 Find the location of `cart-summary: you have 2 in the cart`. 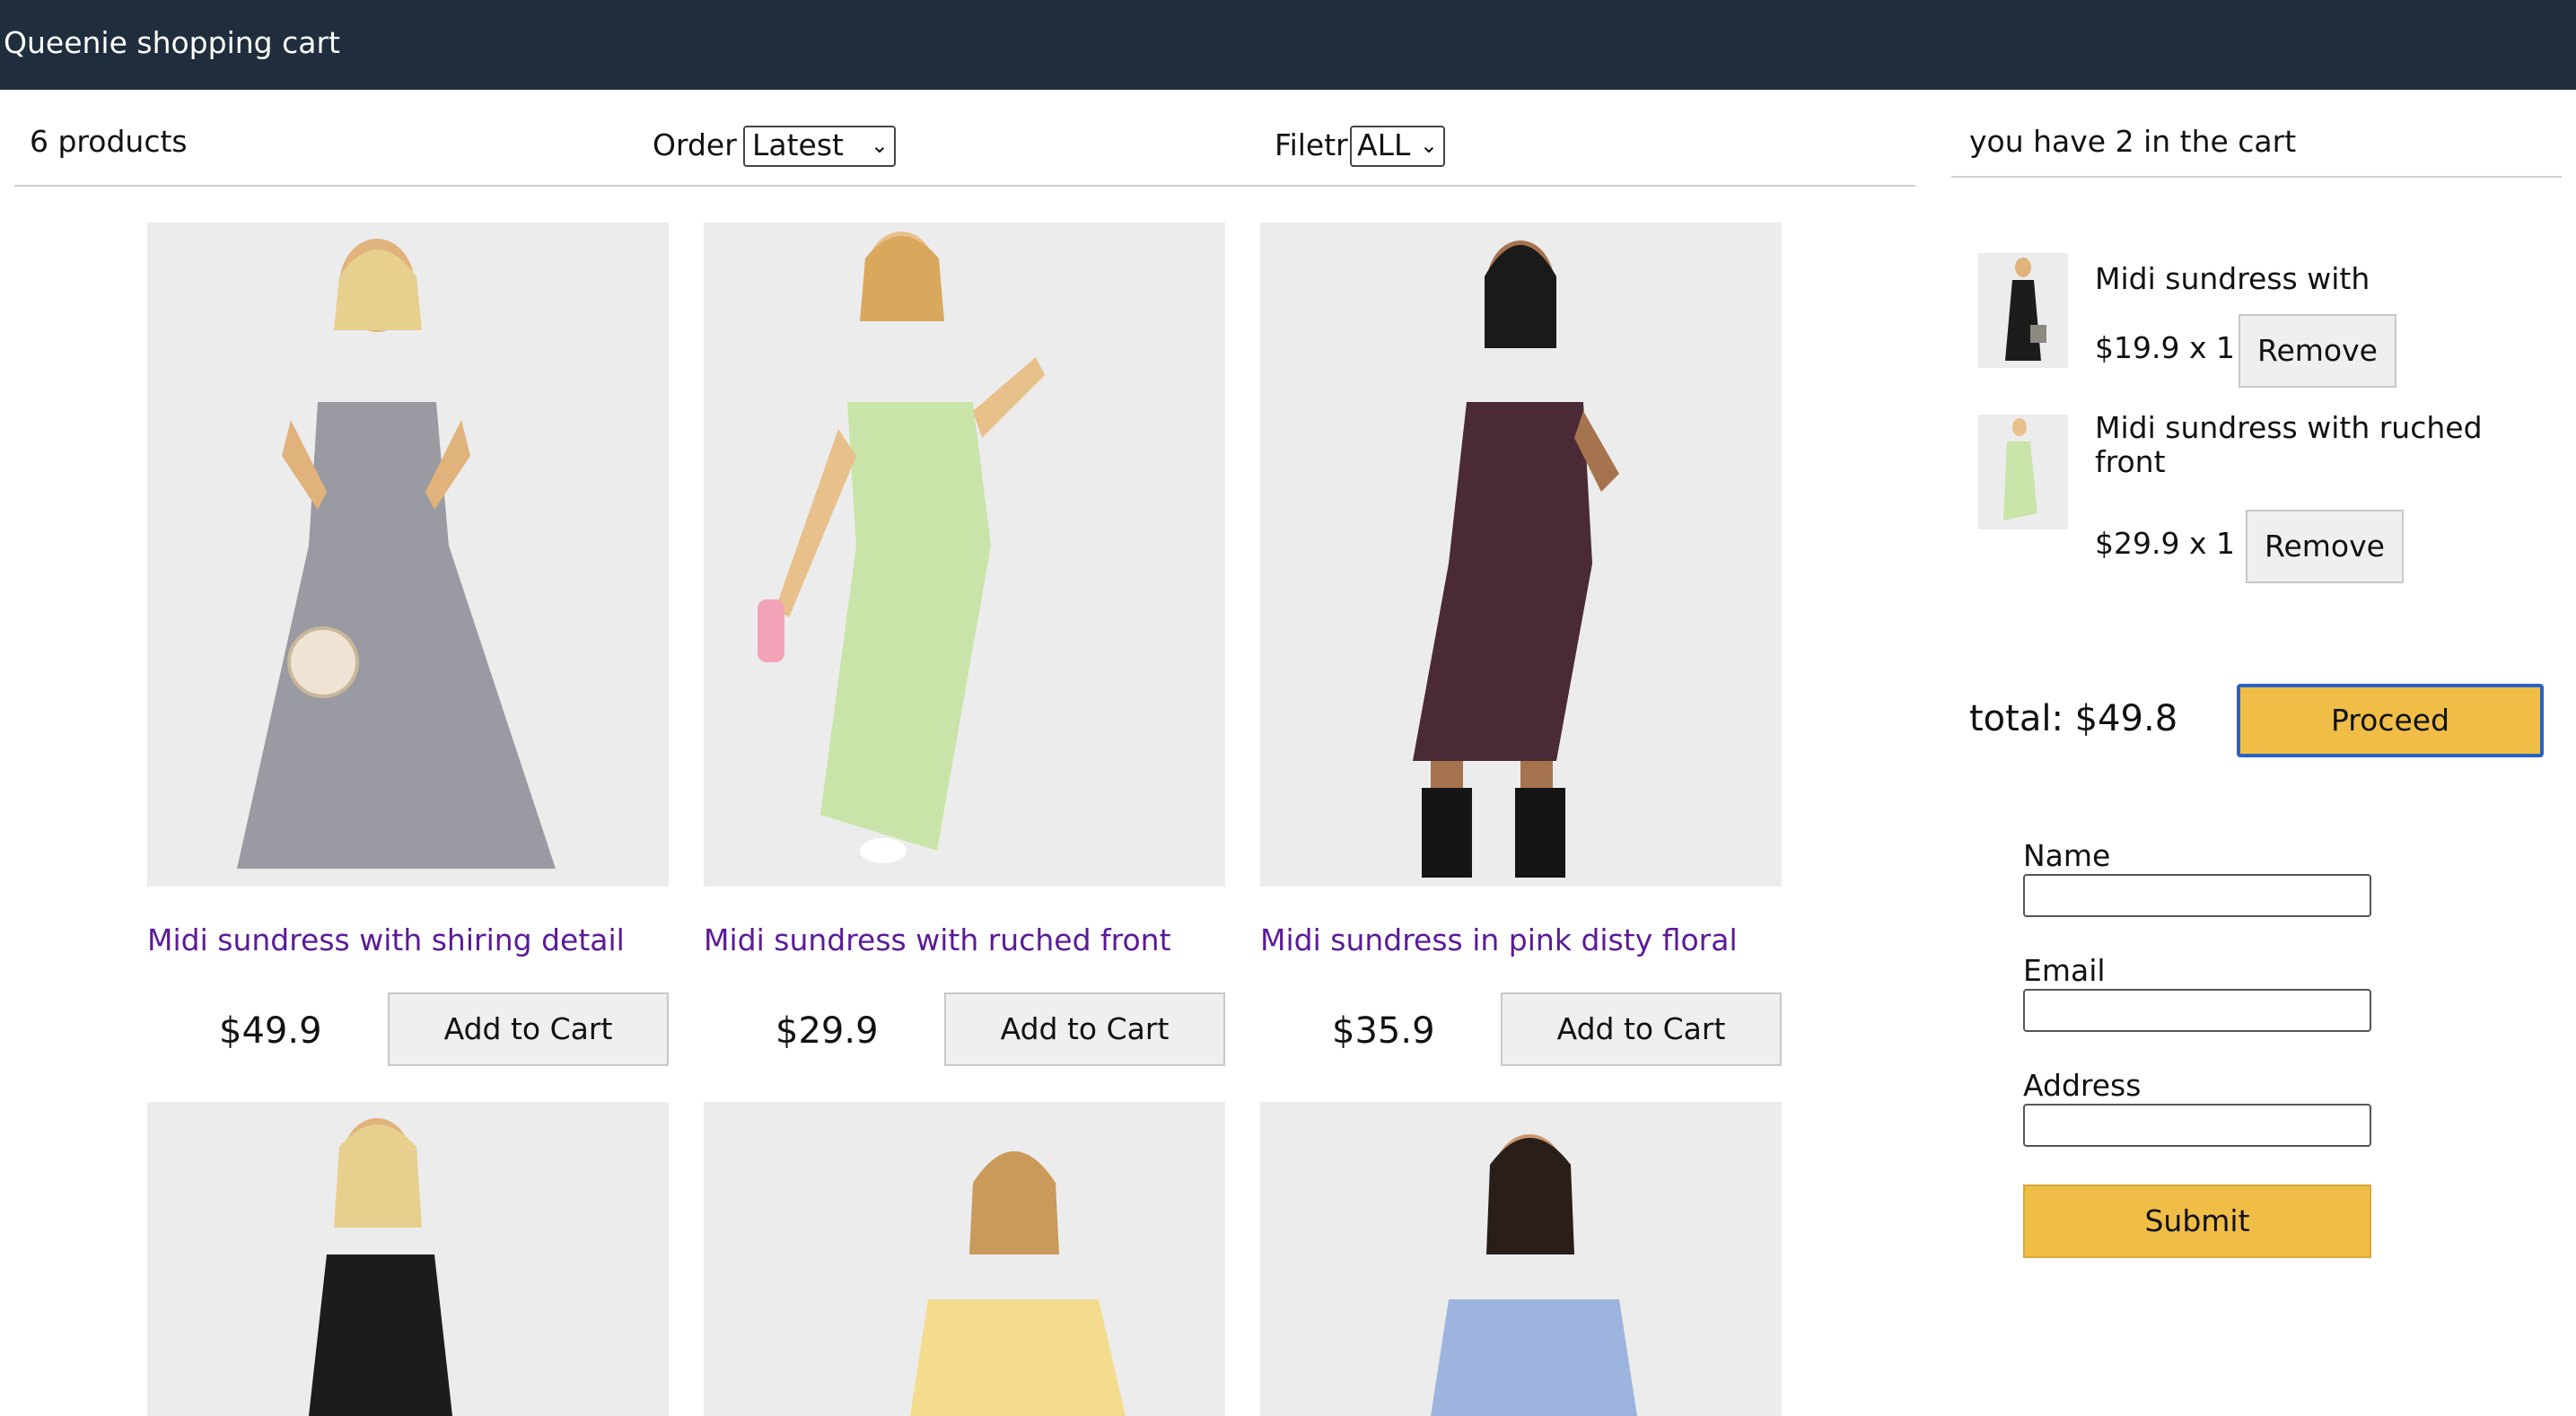

cart-summary: you have 2 in the cart is located at coordinates (2133, 141).